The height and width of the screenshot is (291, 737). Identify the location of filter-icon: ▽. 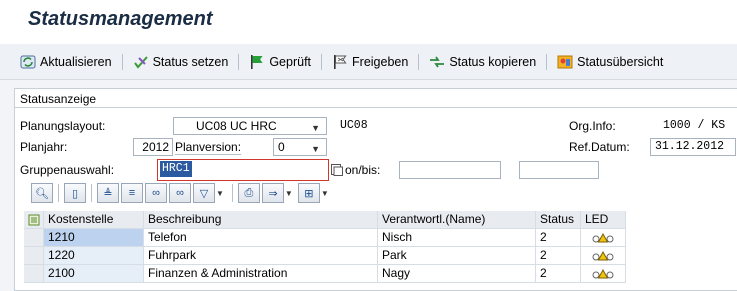
(204, 193).